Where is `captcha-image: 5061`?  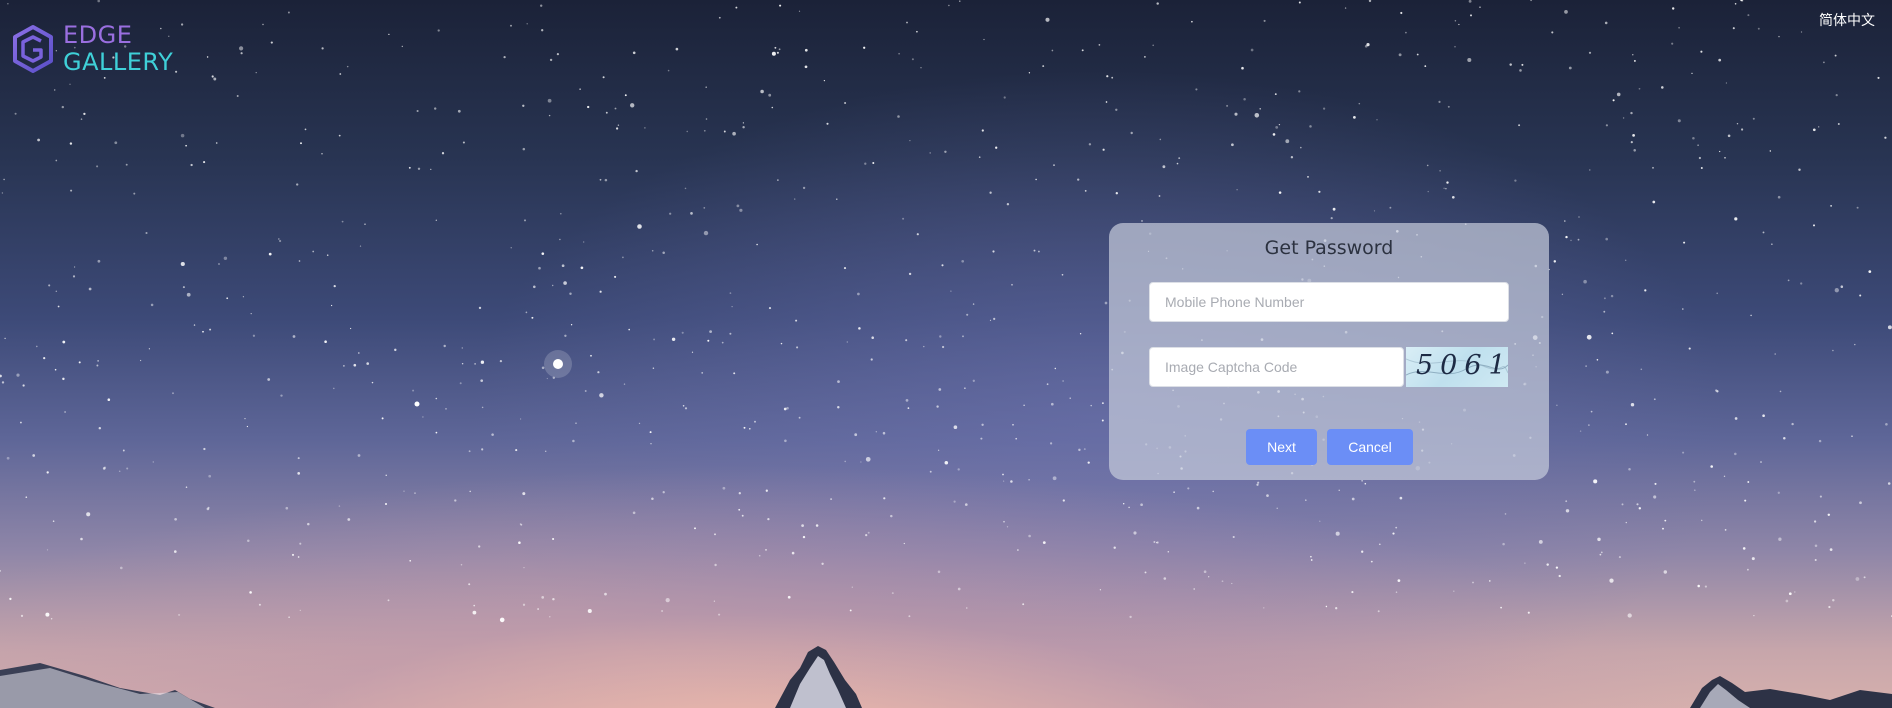
captcha-image: 5061 is located at coordinates (1457, 367).